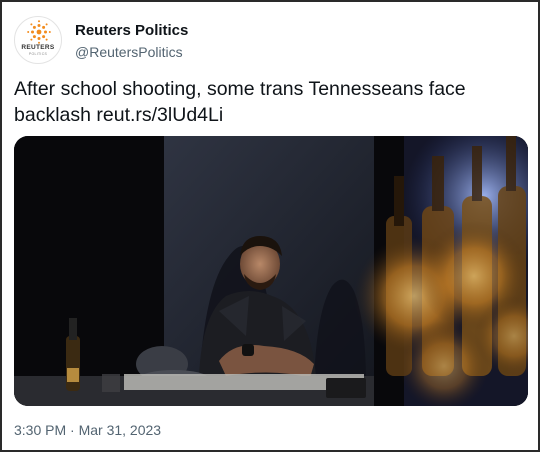 This screenshot has height=452, width=540. I want to click on account-handle: @ReutersPolitics, so click(129, 52).